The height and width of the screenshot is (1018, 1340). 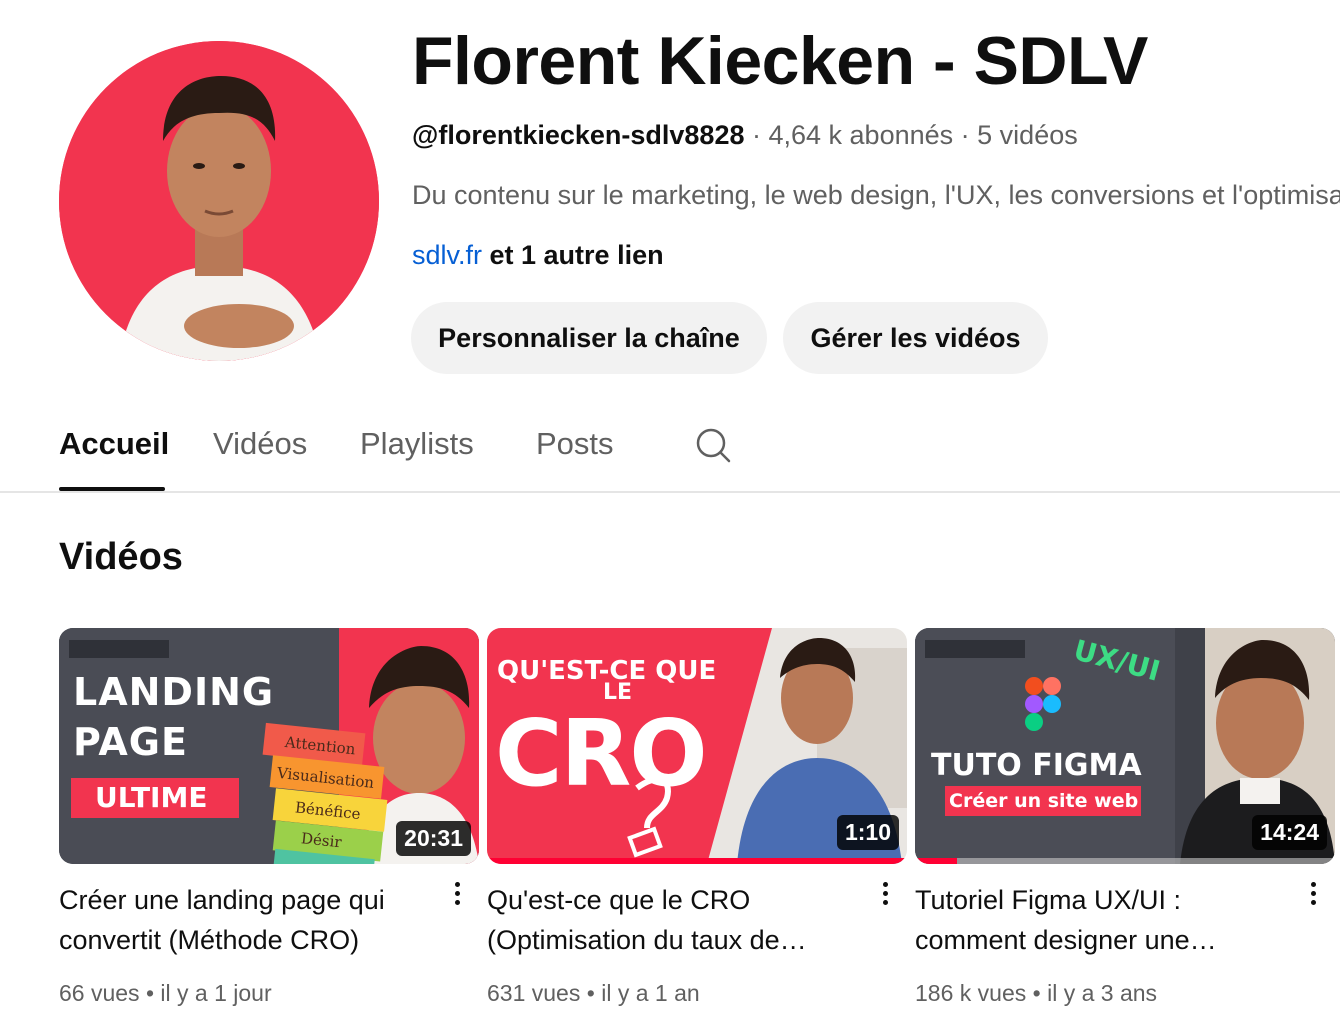 I want to click on thumbnail-headline-2: PAGE, so click(x=130, y=742).